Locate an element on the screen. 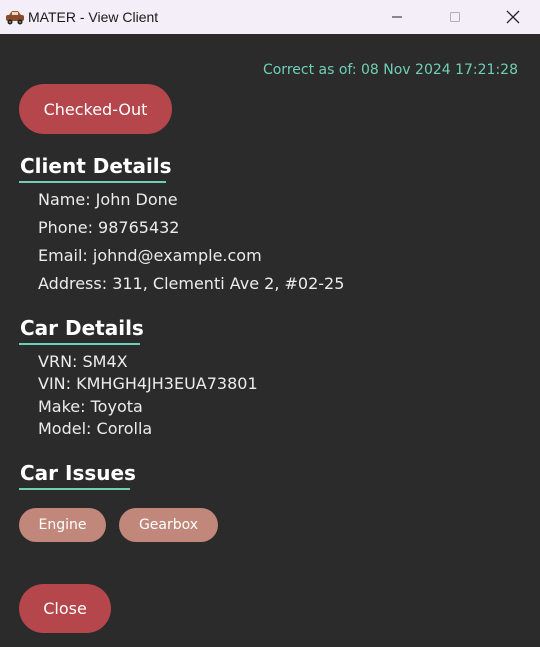  client-details-underline is located at coordinates (92, 182).